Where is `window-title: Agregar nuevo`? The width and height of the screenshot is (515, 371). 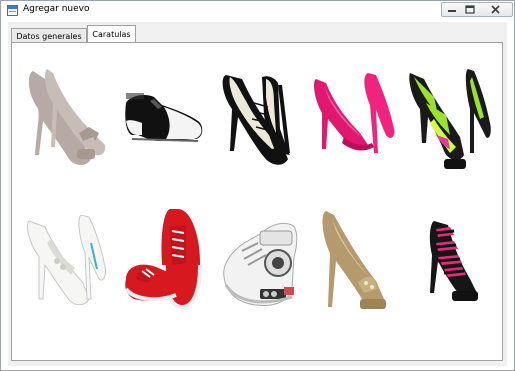
window-title: Agregar nuevo is located at coordinates (56, 9).